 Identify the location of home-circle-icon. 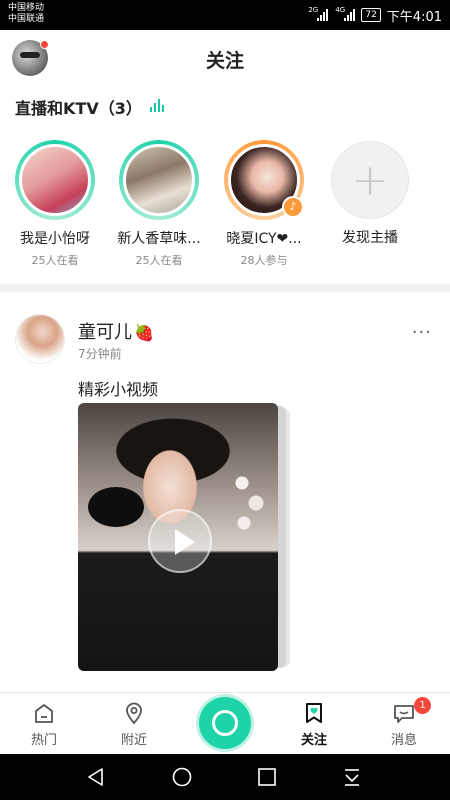
(182, 777).